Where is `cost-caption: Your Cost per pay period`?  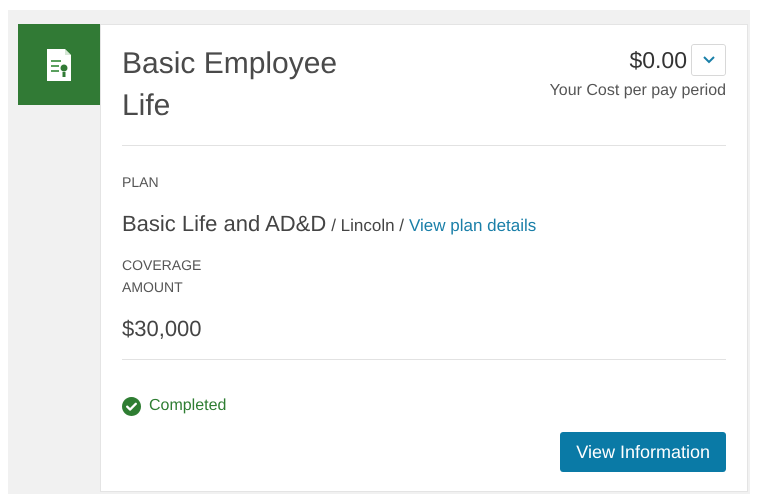
cost-caption: Your Cost per pay period is located at coordinates (638, 90).